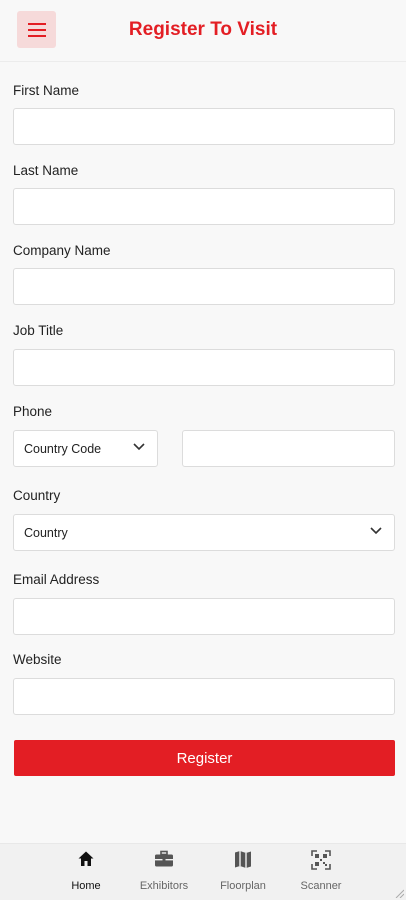 The height and width of the screenshot is (900, 406). I want to click on tab-floorplan: Floorplan, so click(243, 872).